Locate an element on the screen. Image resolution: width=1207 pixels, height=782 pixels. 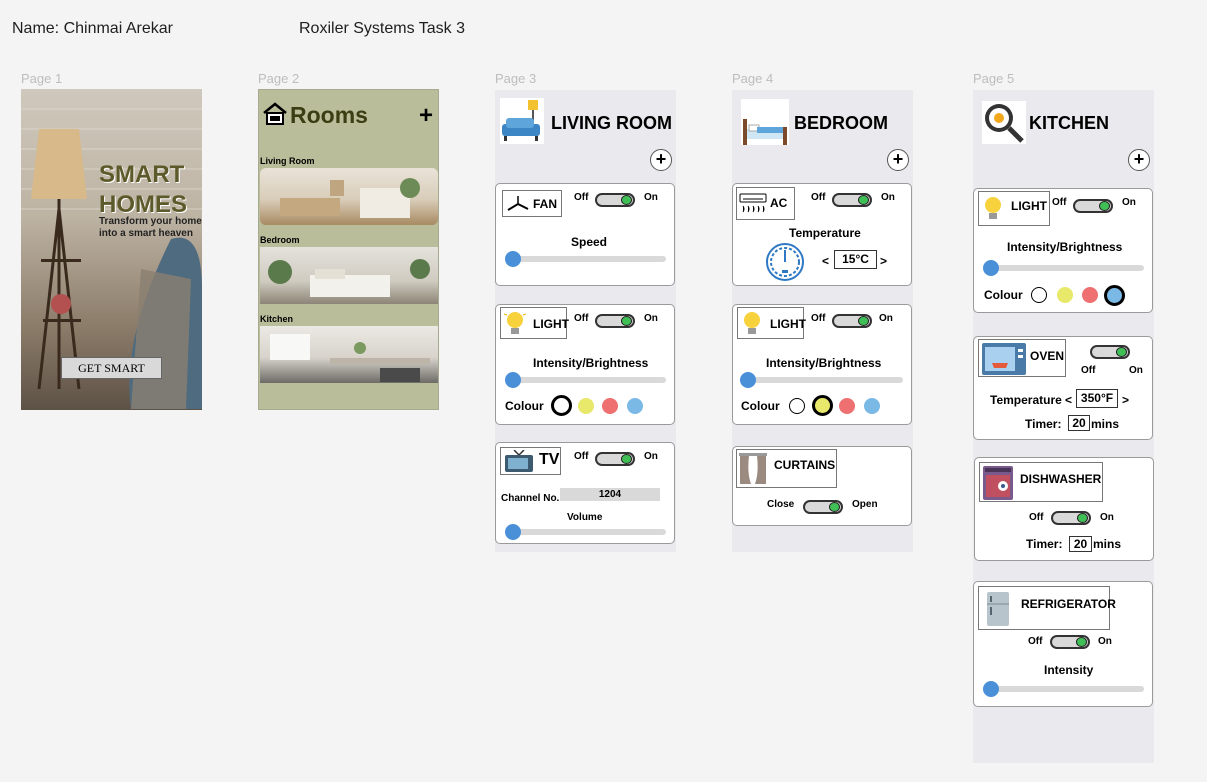
colour-blue-swatch-selected is located at coordinates (1114, 295).